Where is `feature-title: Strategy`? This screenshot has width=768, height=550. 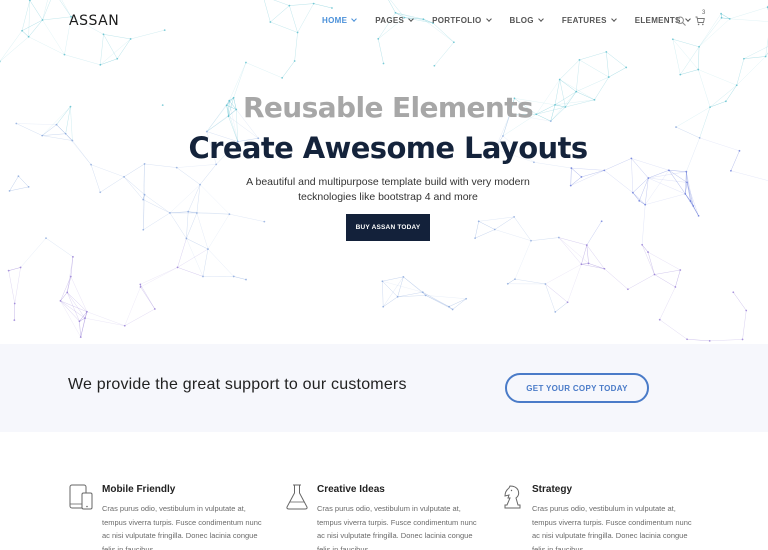
feature-title: Strategy is located at coordinates (552, 489).